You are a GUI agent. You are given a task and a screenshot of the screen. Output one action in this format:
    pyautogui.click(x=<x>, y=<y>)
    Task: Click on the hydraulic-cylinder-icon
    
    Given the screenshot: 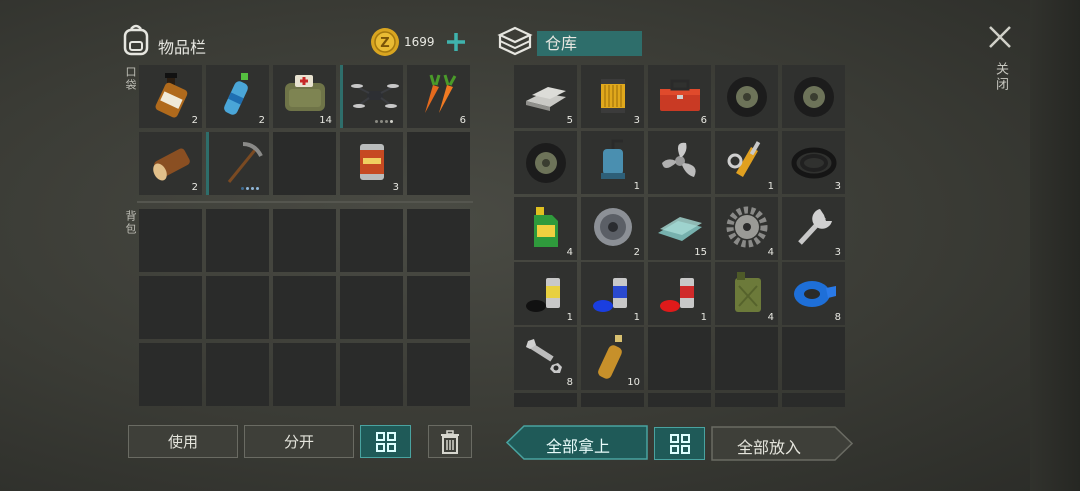 What is the action you would take?
    pyautogui.click(x=744, y=159)
    